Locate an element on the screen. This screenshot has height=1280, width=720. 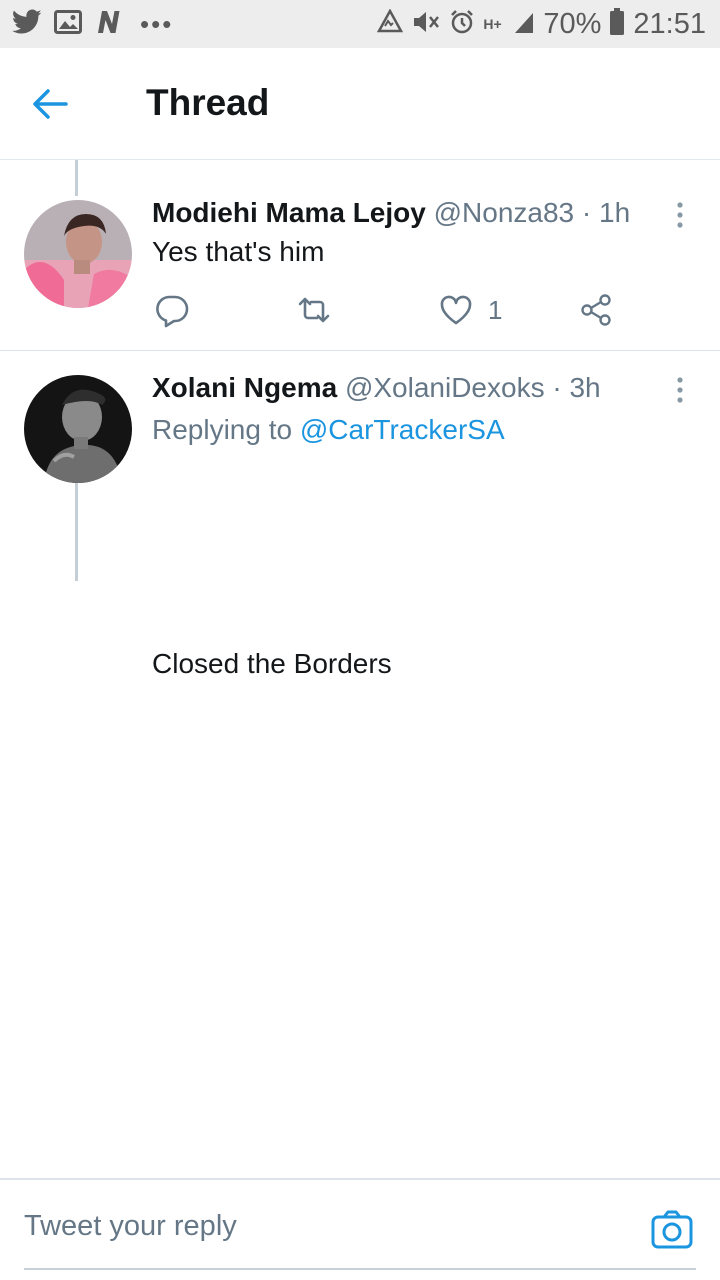
network-type-label: H+ is located at coordinates (492, 24).